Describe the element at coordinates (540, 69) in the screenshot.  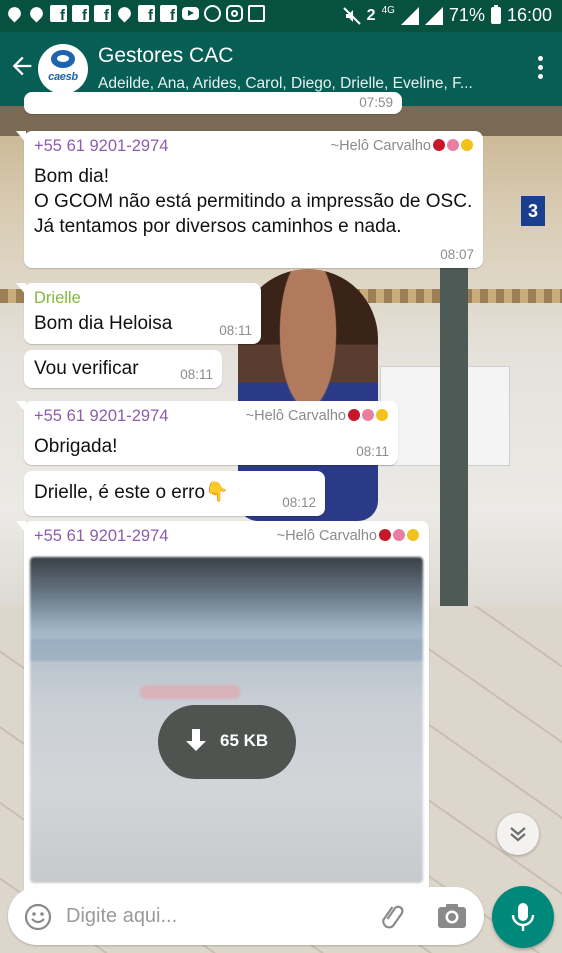
I see `overflow-menu-icon` at that location.